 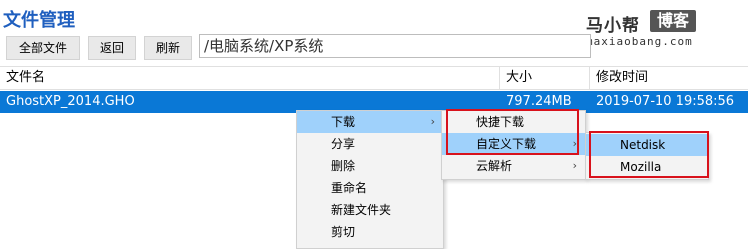 I want to click on column-header-modified: 修改时间, so click(x=622, y=78).